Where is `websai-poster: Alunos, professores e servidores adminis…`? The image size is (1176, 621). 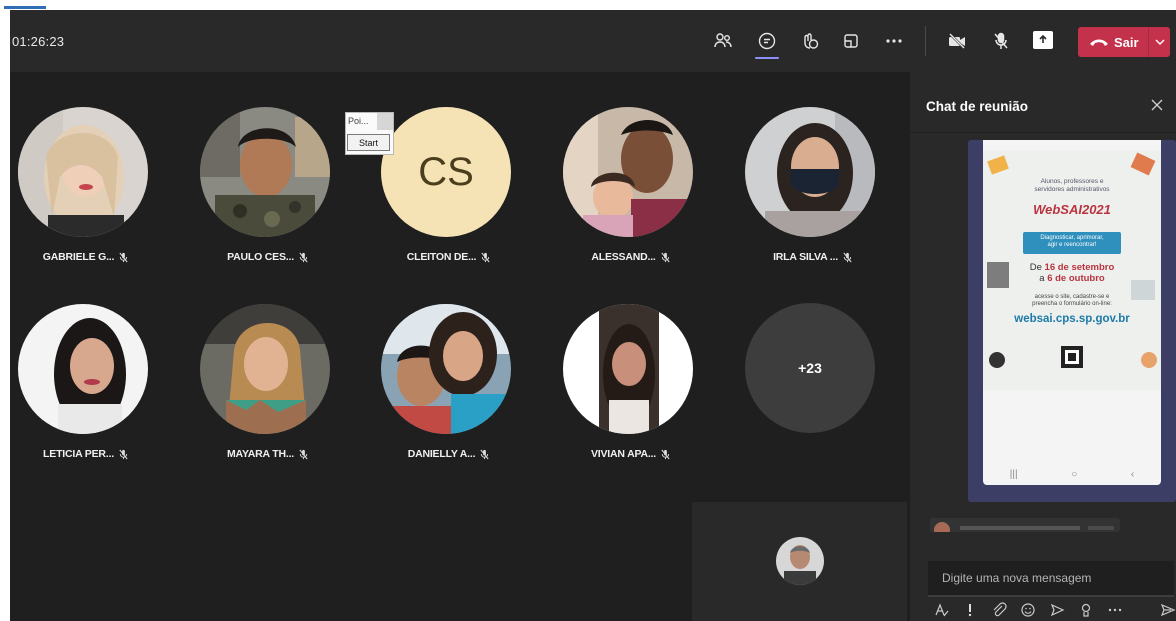 websai-poster: Alunos, professores e servidores adminis… is located at coordinates (1072, 270).